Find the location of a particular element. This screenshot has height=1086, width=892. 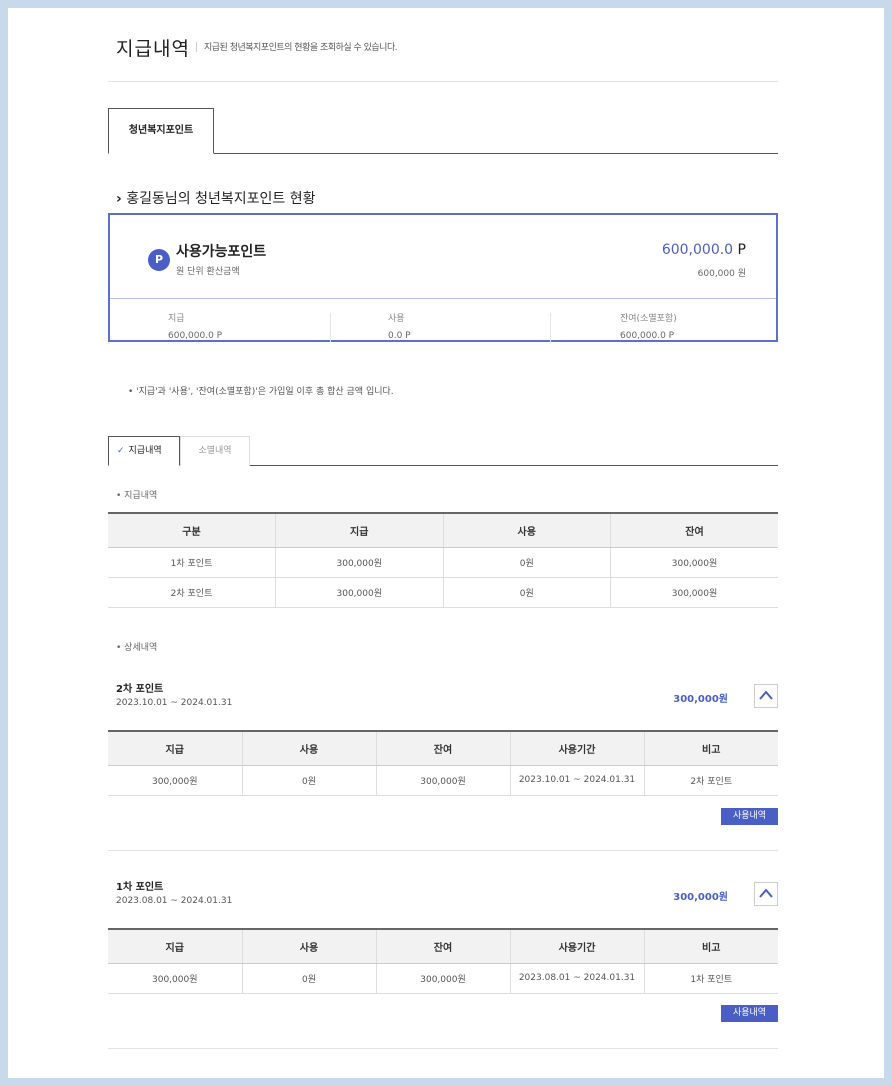

stat-issued: 지급 600,000.0 P is located at coordinates (278, 326).